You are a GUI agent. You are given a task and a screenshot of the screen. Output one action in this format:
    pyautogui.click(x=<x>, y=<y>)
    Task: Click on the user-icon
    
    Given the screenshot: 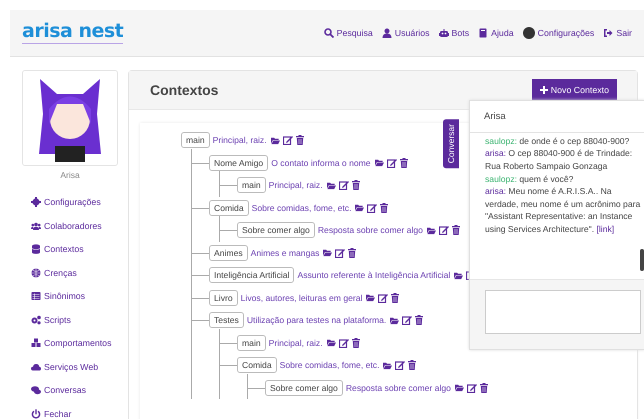 What is the action you would take?
    pyautogui.click(x=387, y=33)
    